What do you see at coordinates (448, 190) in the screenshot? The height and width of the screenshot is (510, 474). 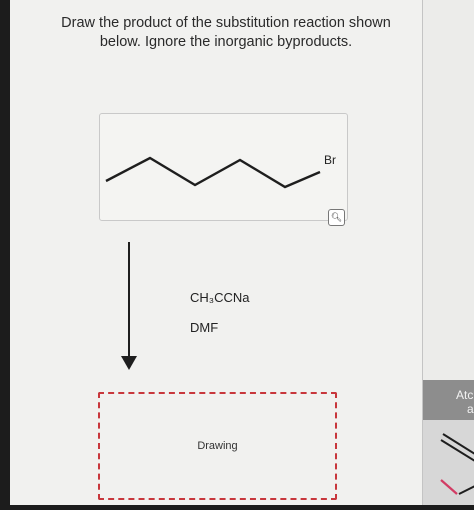 I see `side-panel-top` at bounding box center [448, 190].